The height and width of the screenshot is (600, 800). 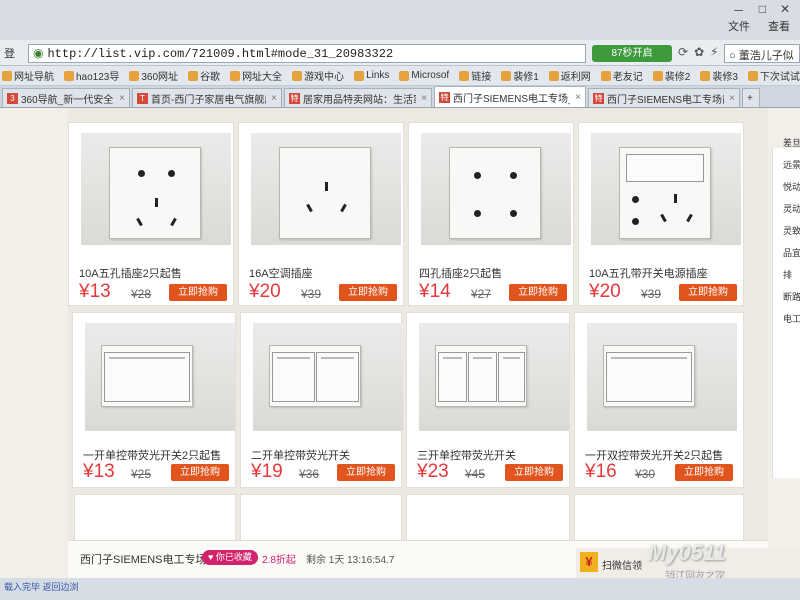 I want to click on maximize-icon: □, so click(x=762, y=10).